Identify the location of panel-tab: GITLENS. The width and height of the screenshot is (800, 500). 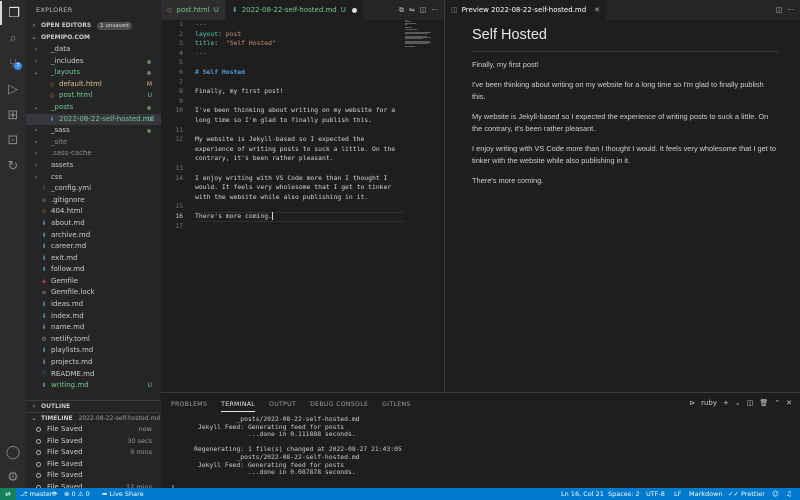
(396, 404).